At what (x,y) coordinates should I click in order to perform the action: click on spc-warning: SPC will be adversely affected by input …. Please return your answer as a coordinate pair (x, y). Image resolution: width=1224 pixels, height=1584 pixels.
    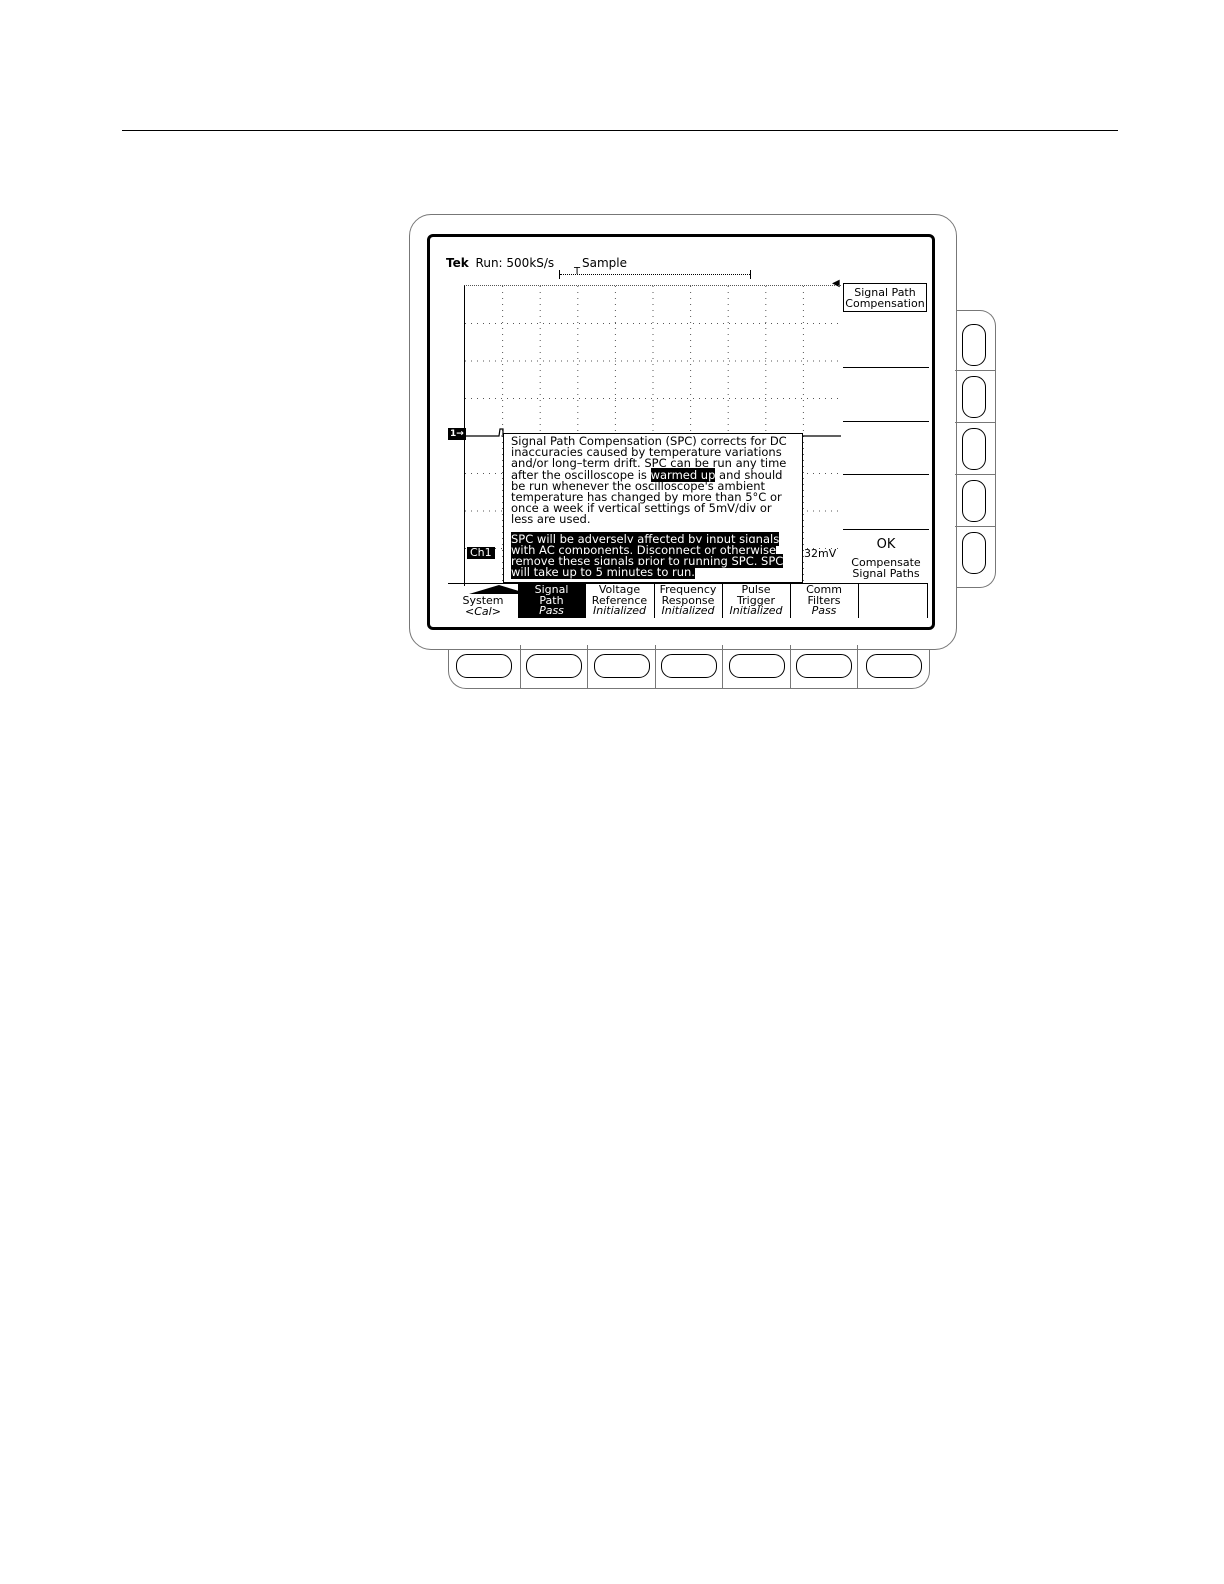
    Looking at the image, I should click on (653, 555).